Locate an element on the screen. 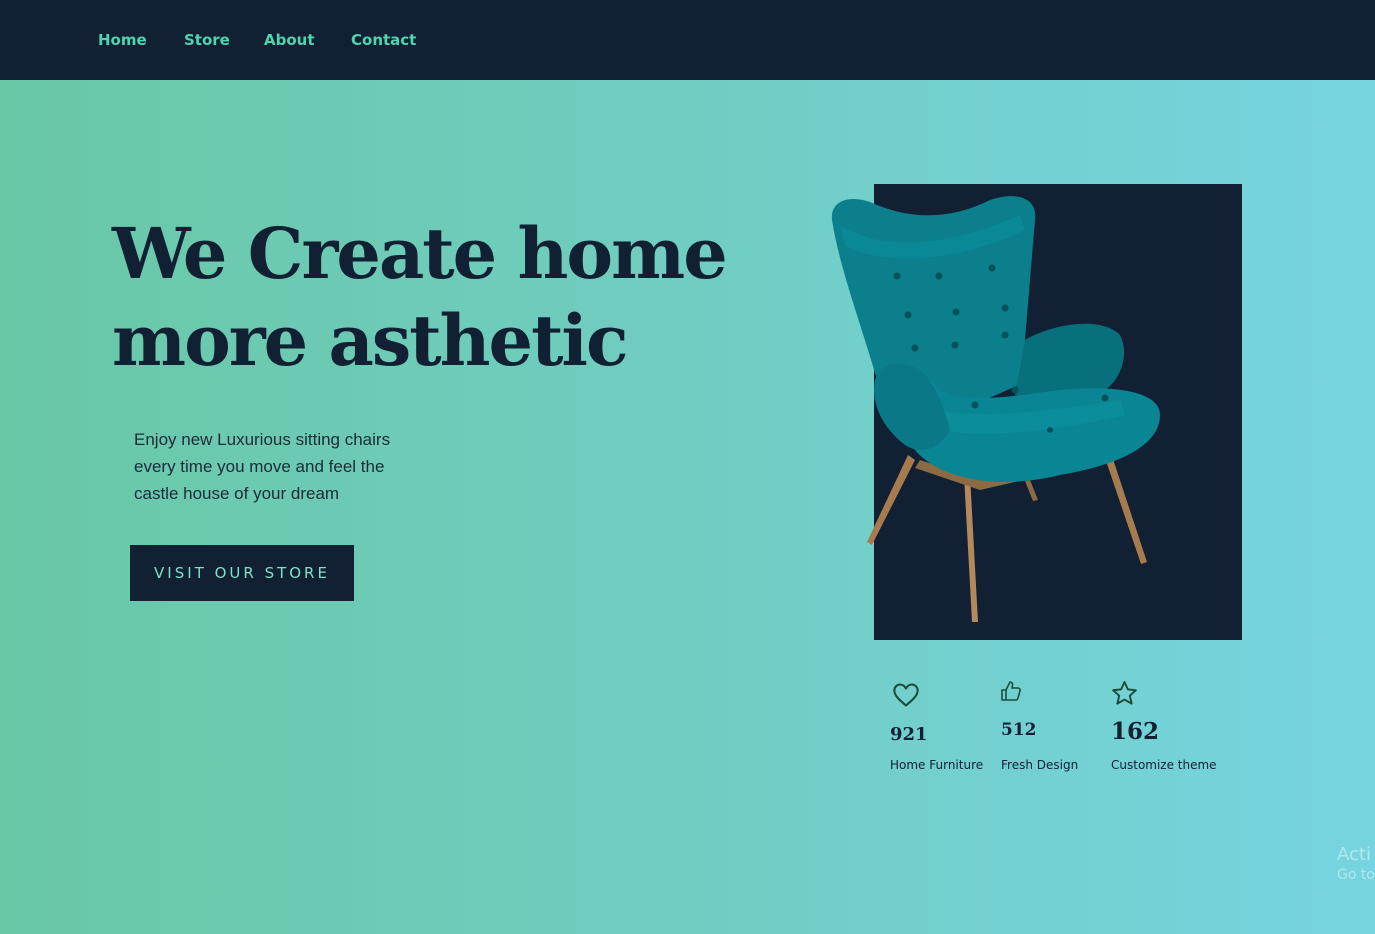 Image resolution: width=1375 pixels, height=934 pixels. stat-label: Fresh Design is located at coordinates (1040, 765).